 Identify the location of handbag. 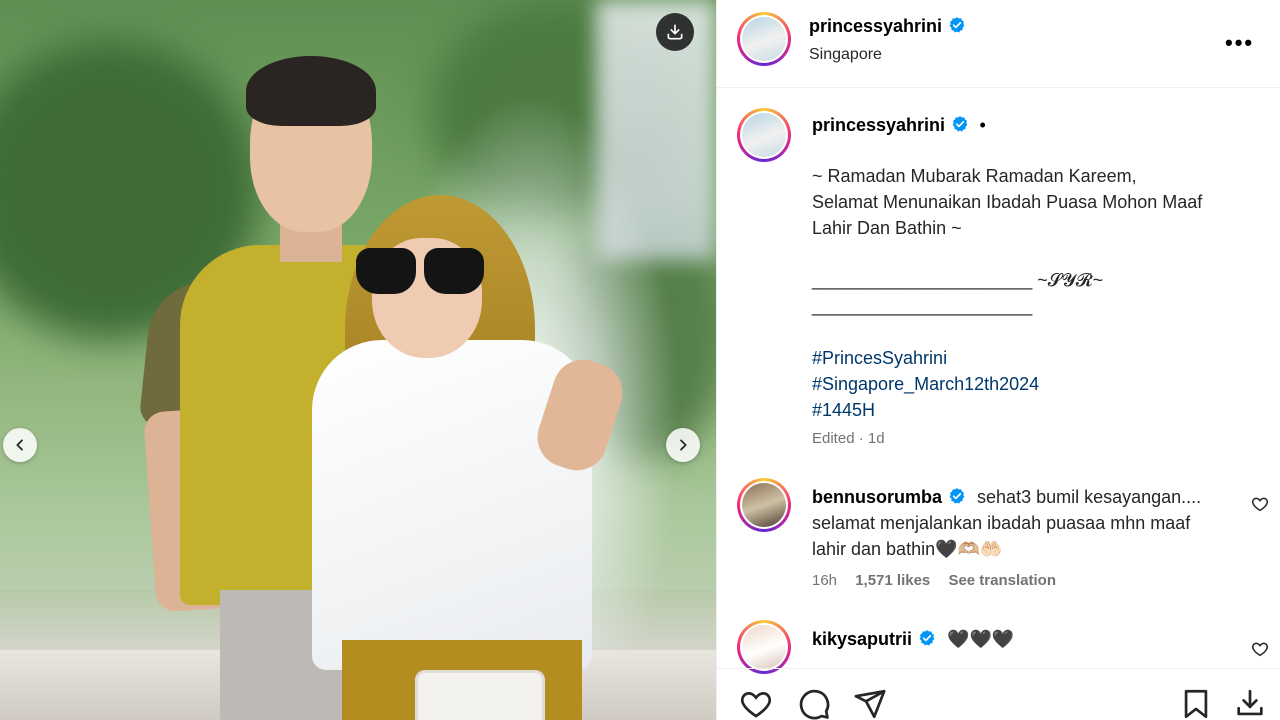
(480, 695).